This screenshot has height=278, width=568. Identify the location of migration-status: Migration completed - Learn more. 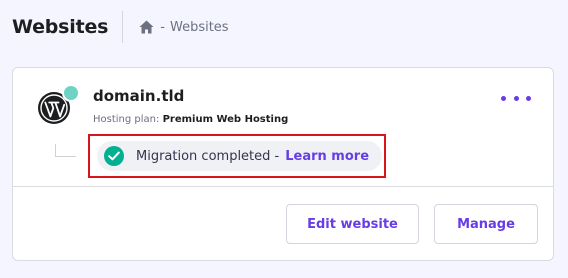
(239, 156).